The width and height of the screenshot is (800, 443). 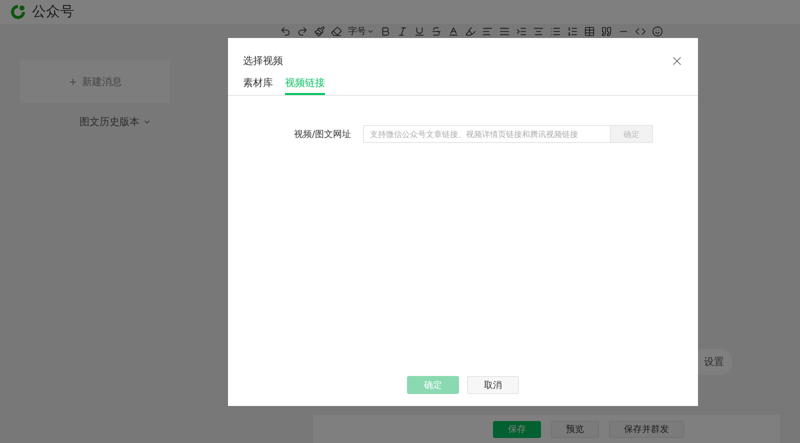 I want to click on footer-button: 预览, so click(x=575, y=429).